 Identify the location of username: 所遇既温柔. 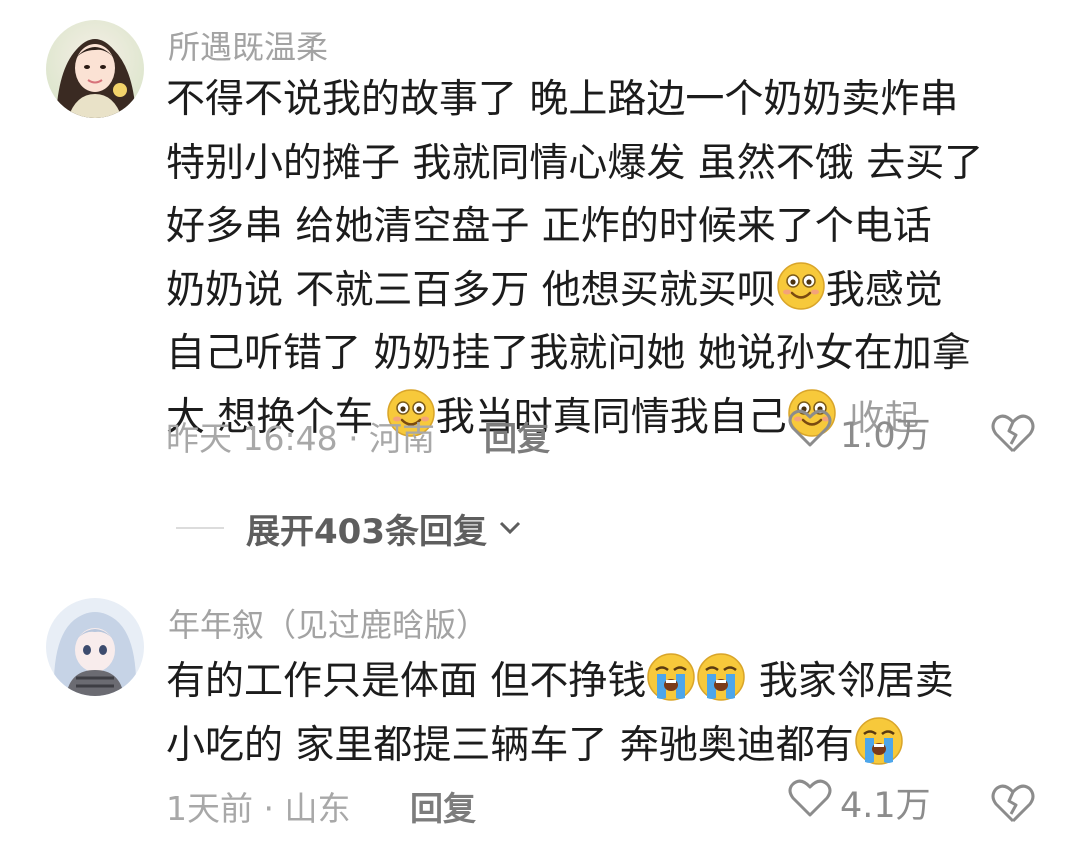
(248, 45).